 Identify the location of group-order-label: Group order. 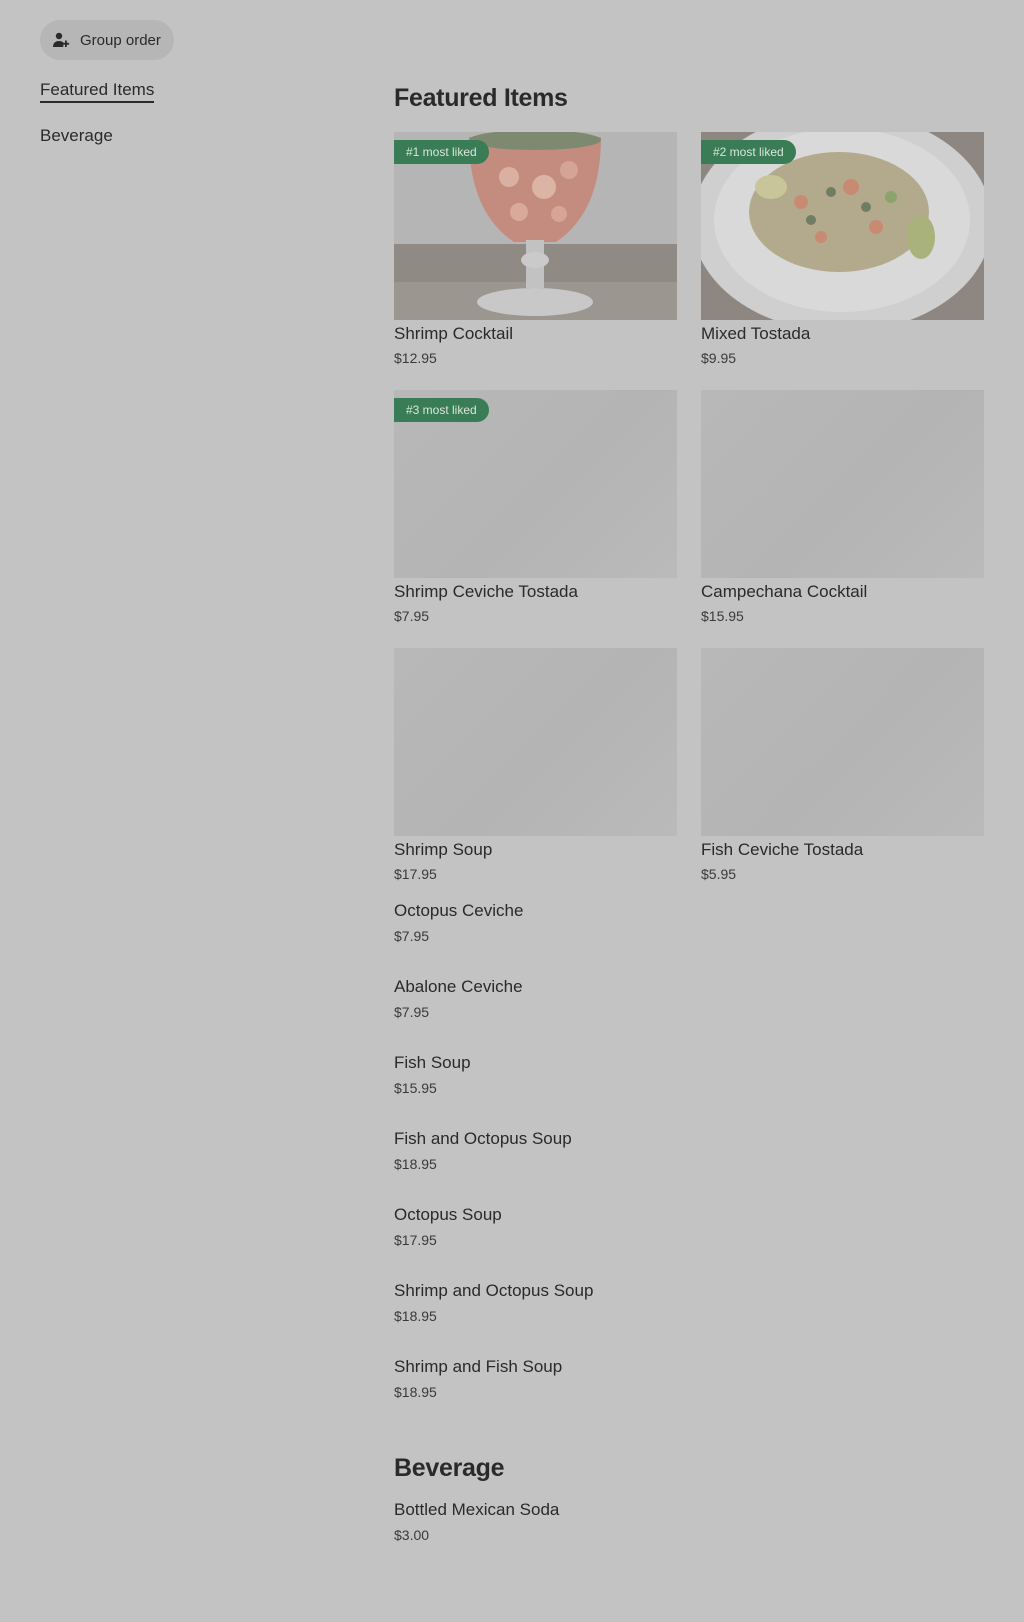
(120, 40).